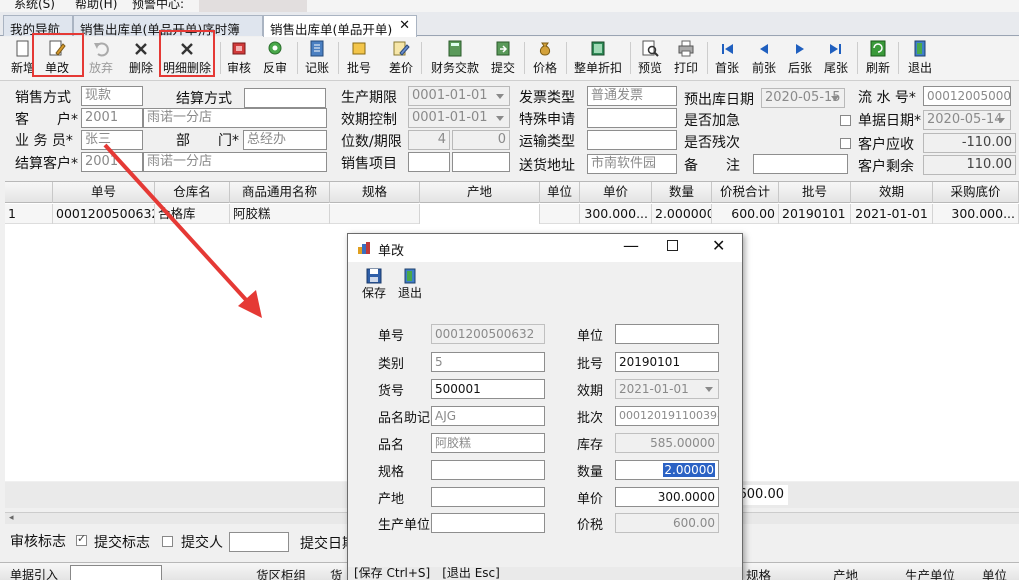 This screenshot has height=580, width=1019. Describe the element at coordinates (545, 248) in the screenshot. I see `dialog-title-bar: 单改 — ✕` at that location.